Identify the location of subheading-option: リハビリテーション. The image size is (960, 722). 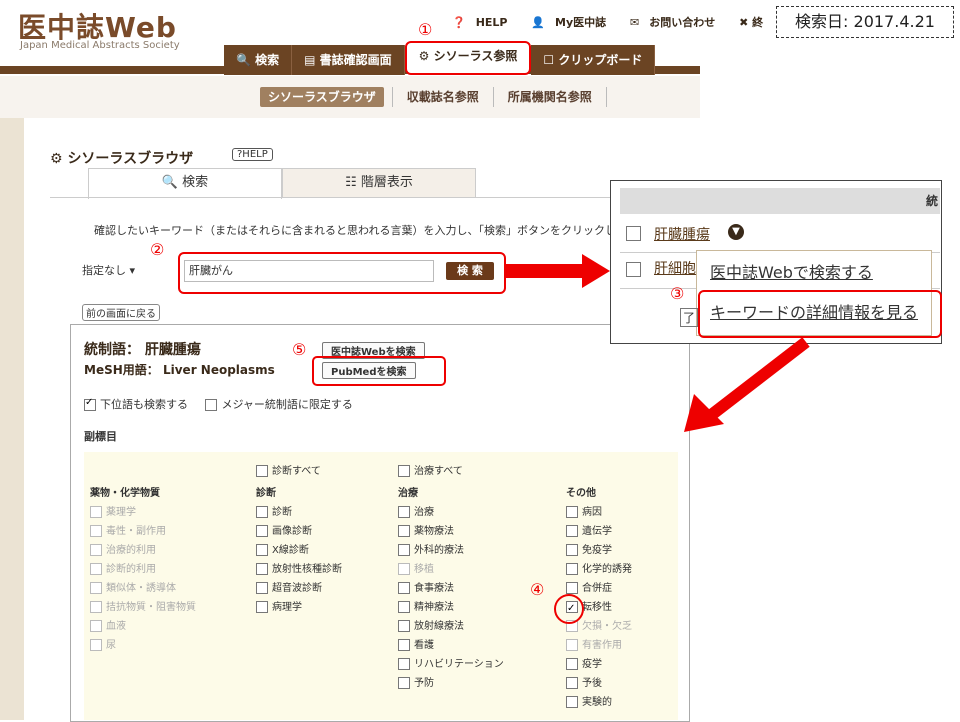
(451, 664).